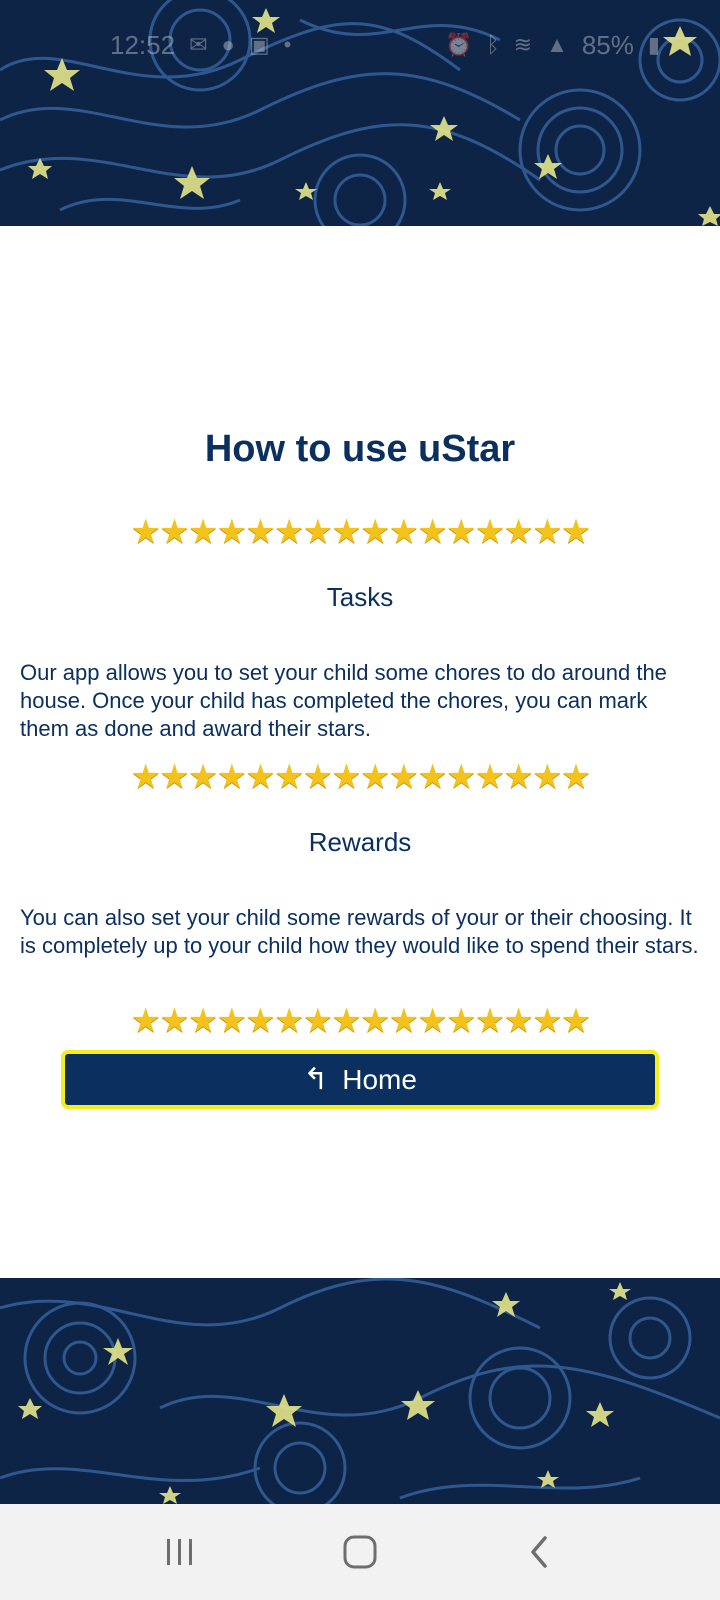 Image resolution: width=720 pixels, height=1600 pixels. I want to click on bottom-starry-banner, so click(360, 1391).